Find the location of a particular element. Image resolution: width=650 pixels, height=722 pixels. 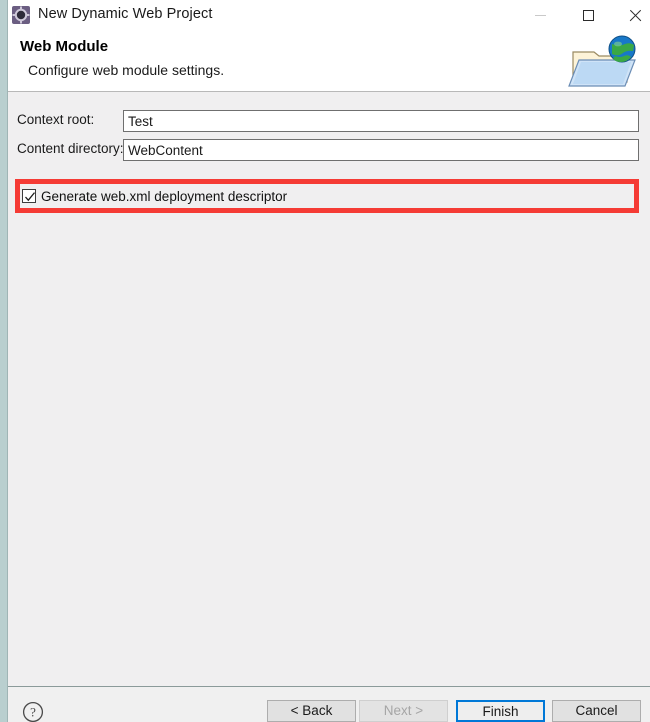

window-title: New Dynamic Web Project is located at coordinates (125, 14).